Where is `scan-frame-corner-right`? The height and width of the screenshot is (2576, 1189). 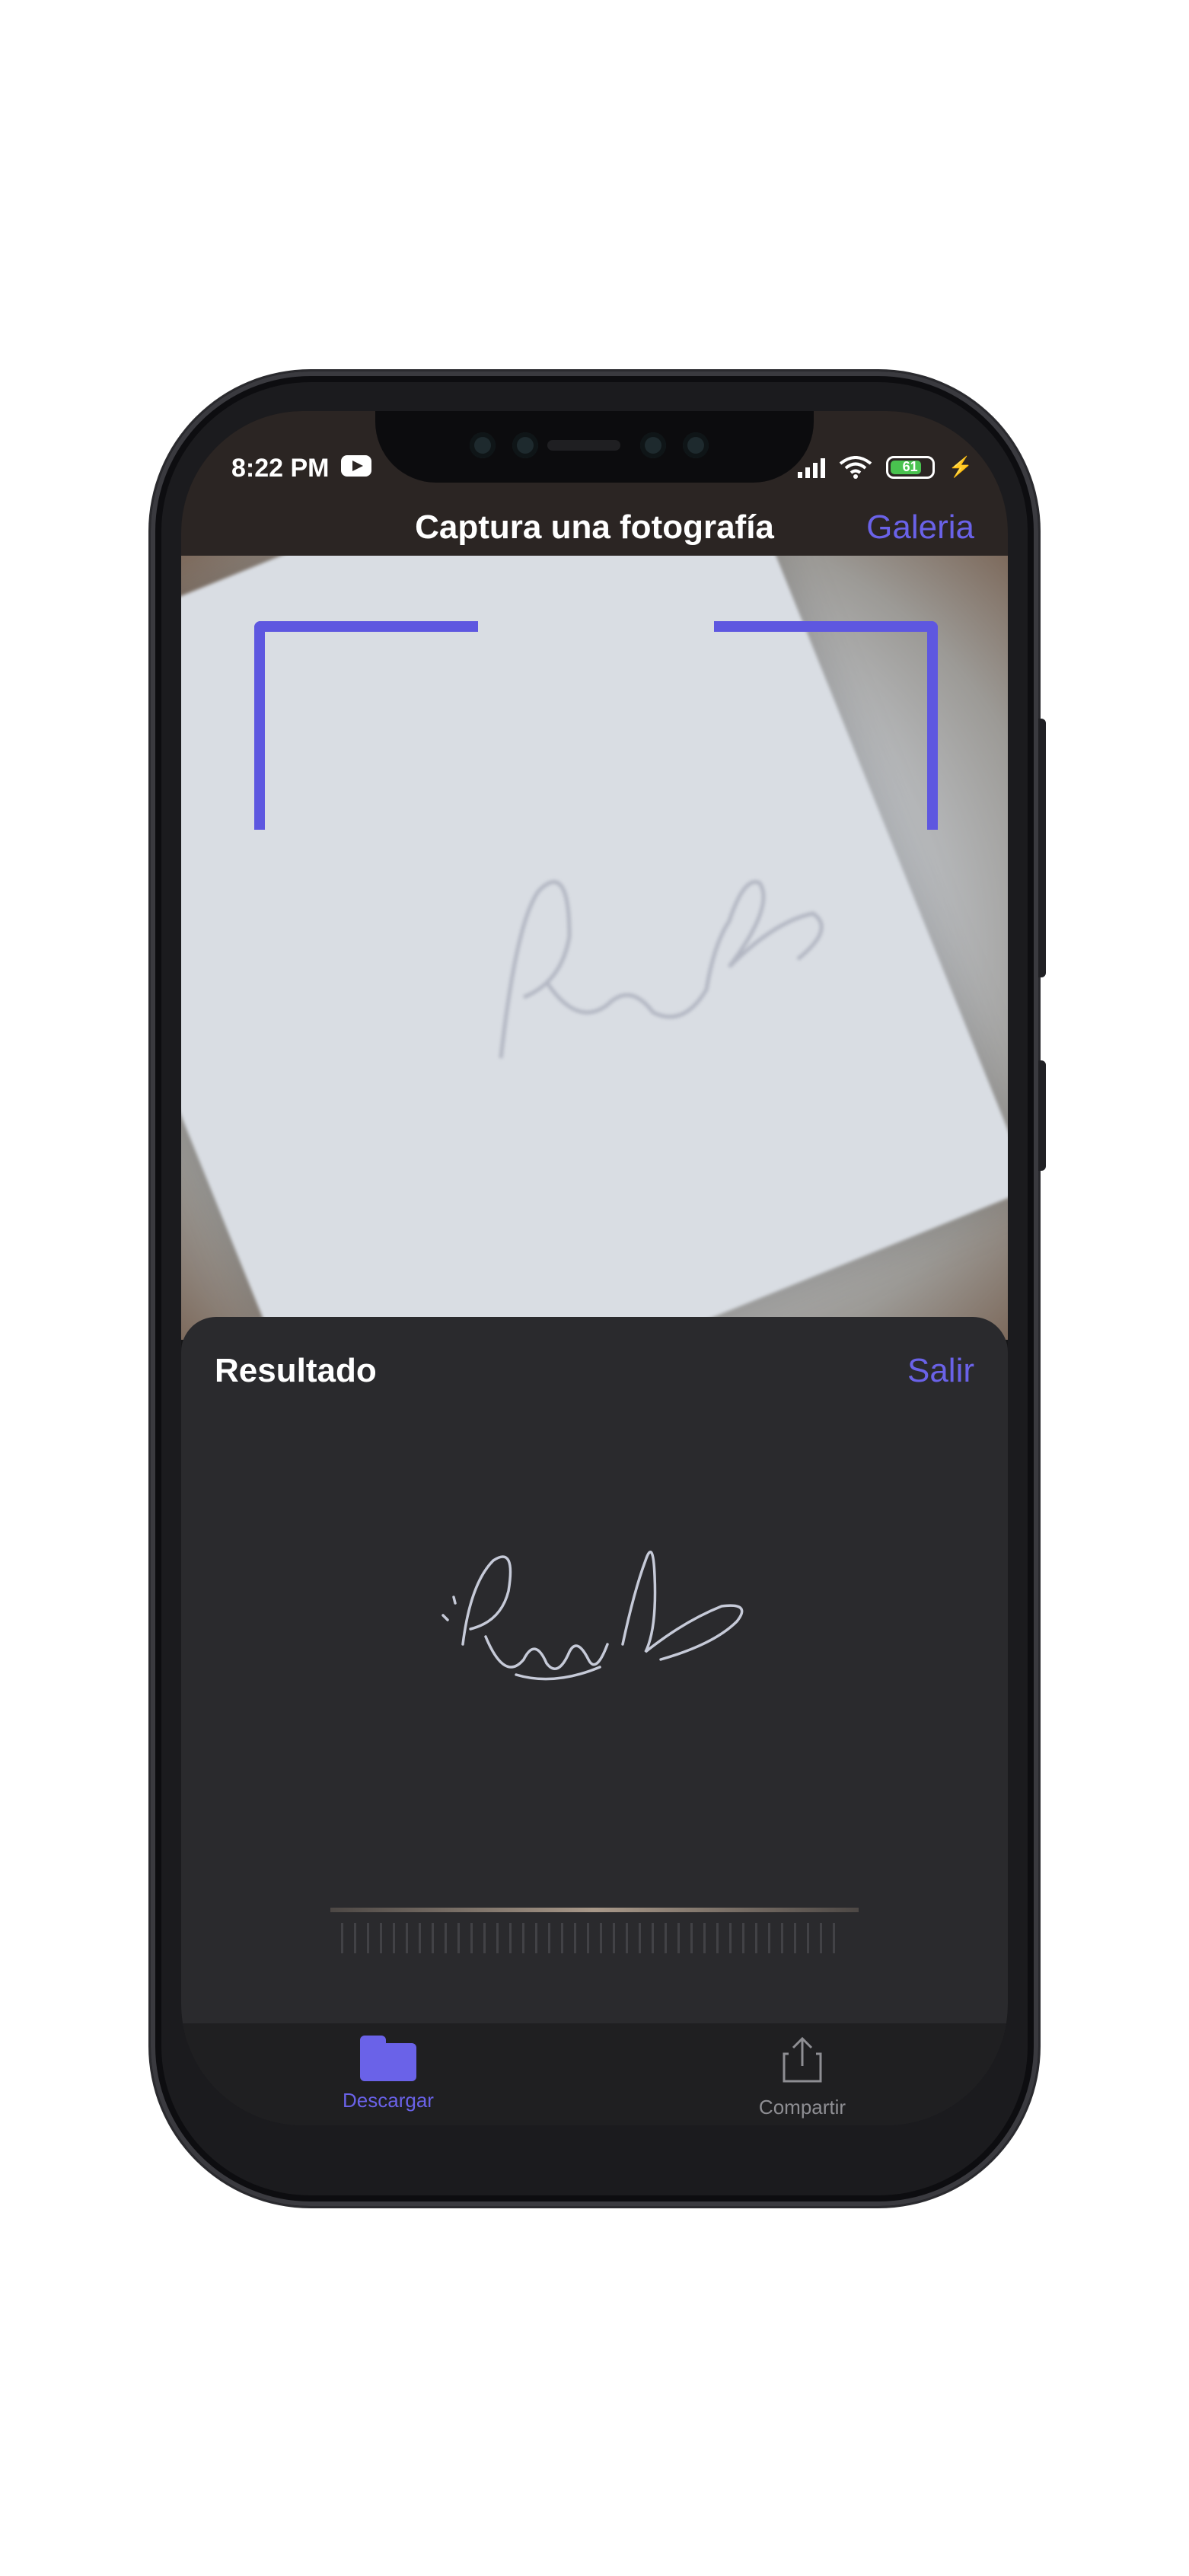 scan-frame-corner-right is located at coordinates (826, 726).